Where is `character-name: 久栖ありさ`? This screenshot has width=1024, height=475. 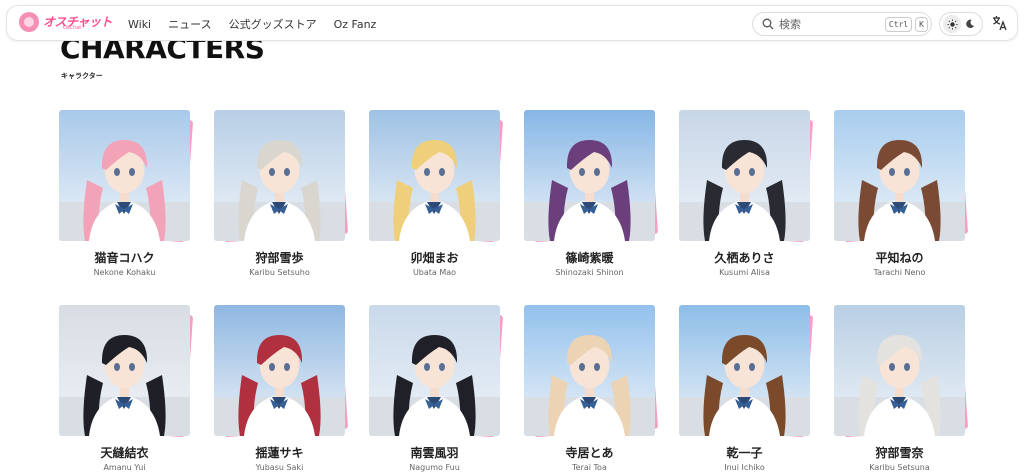 character-name: 久栖ありさ is located at coordinates (744, 258).